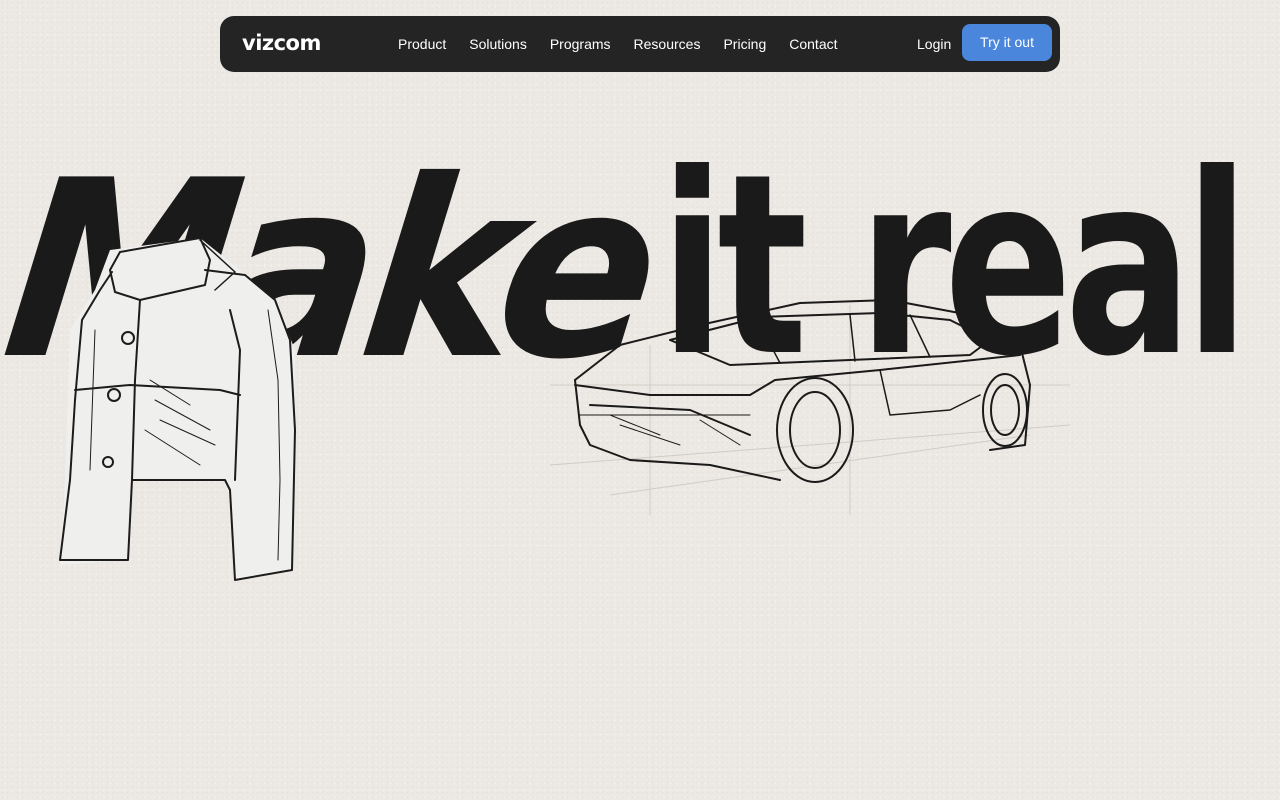 The image size is (1280, 800). I want to click on login-link: Login, so click(934, 44).